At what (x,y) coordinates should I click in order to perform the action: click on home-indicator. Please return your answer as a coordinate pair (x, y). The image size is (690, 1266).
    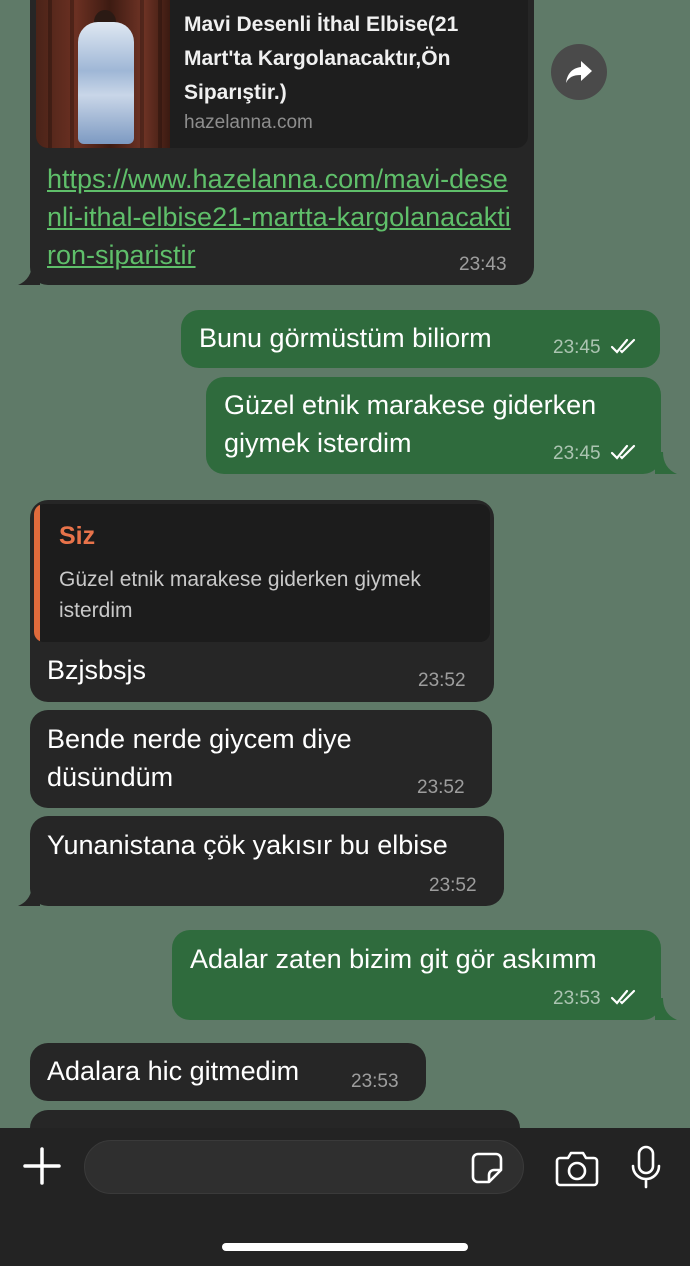
    Looking at the image, I should click on (345, 1247).